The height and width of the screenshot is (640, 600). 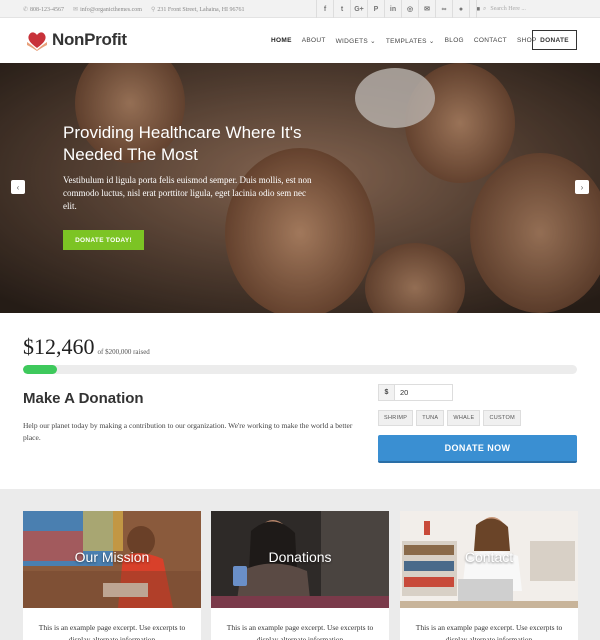 I want to click on slider-prev-arrow: ‹, so click(x=18, y=187).